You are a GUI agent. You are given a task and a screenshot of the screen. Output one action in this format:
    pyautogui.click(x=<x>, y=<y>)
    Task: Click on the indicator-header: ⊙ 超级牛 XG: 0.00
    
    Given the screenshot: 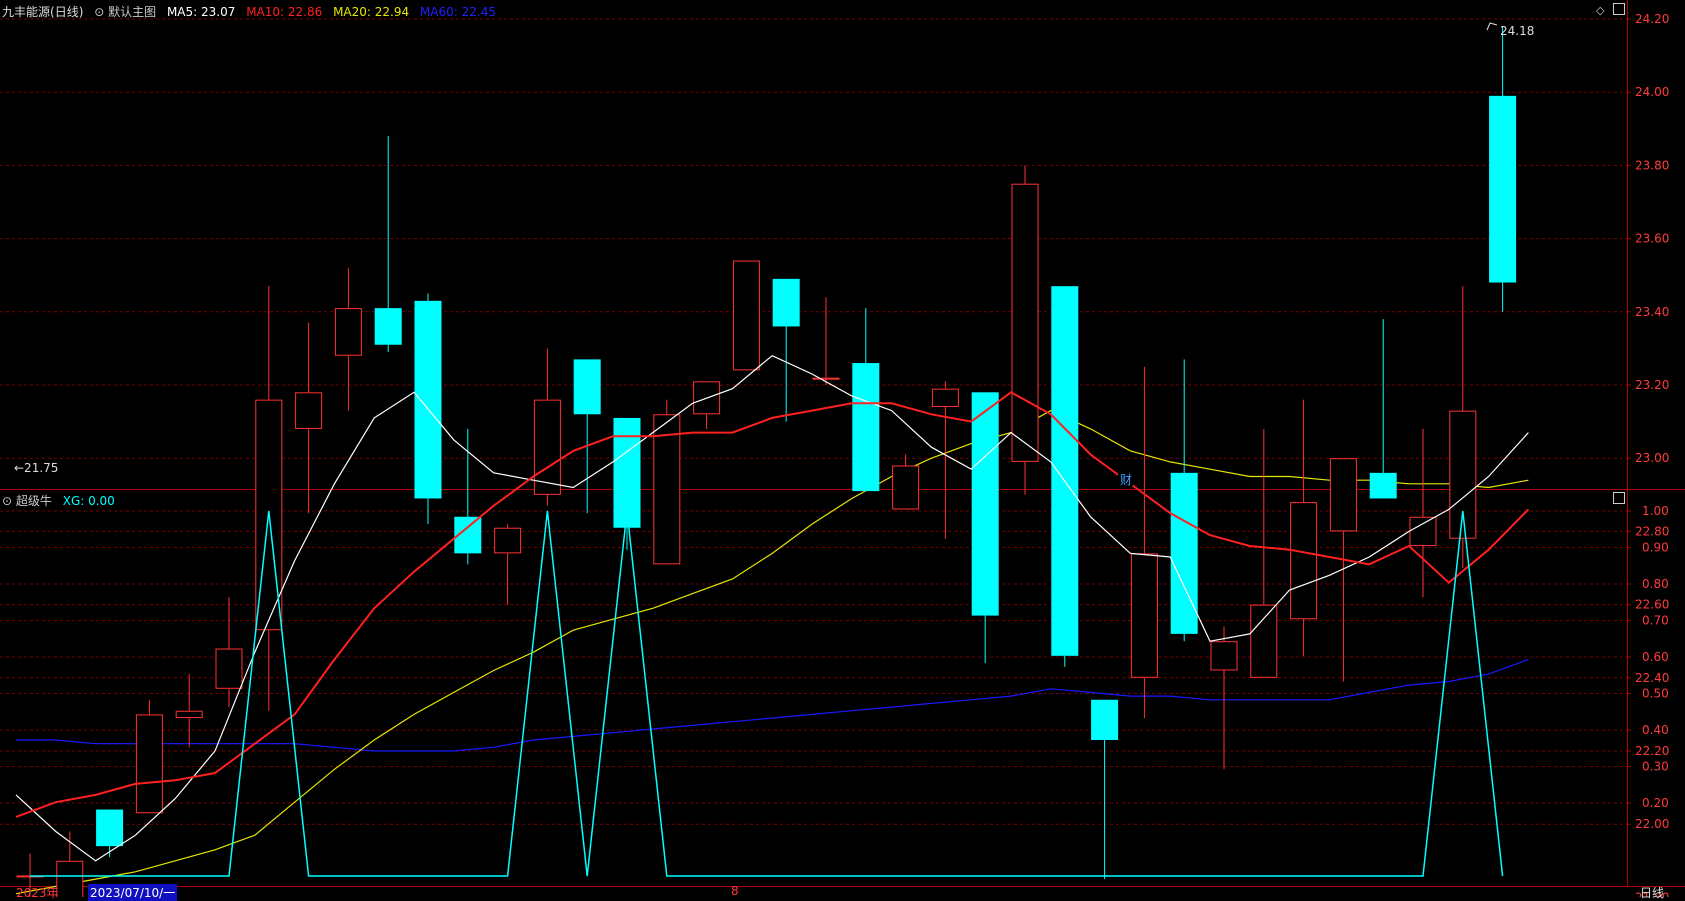 What is the action you would take?
    pyautogui.click(x=62, y=500)
    